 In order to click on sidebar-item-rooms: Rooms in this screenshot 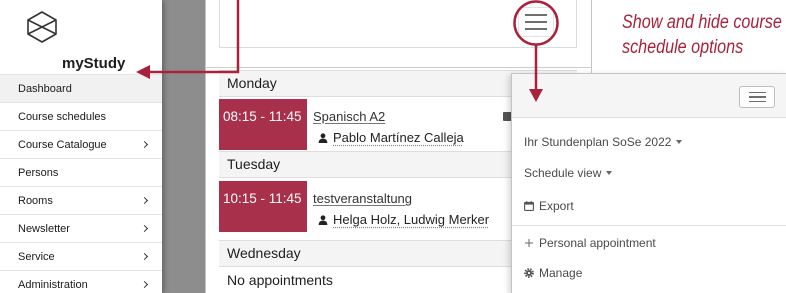, I will do `click(81, 200)`.